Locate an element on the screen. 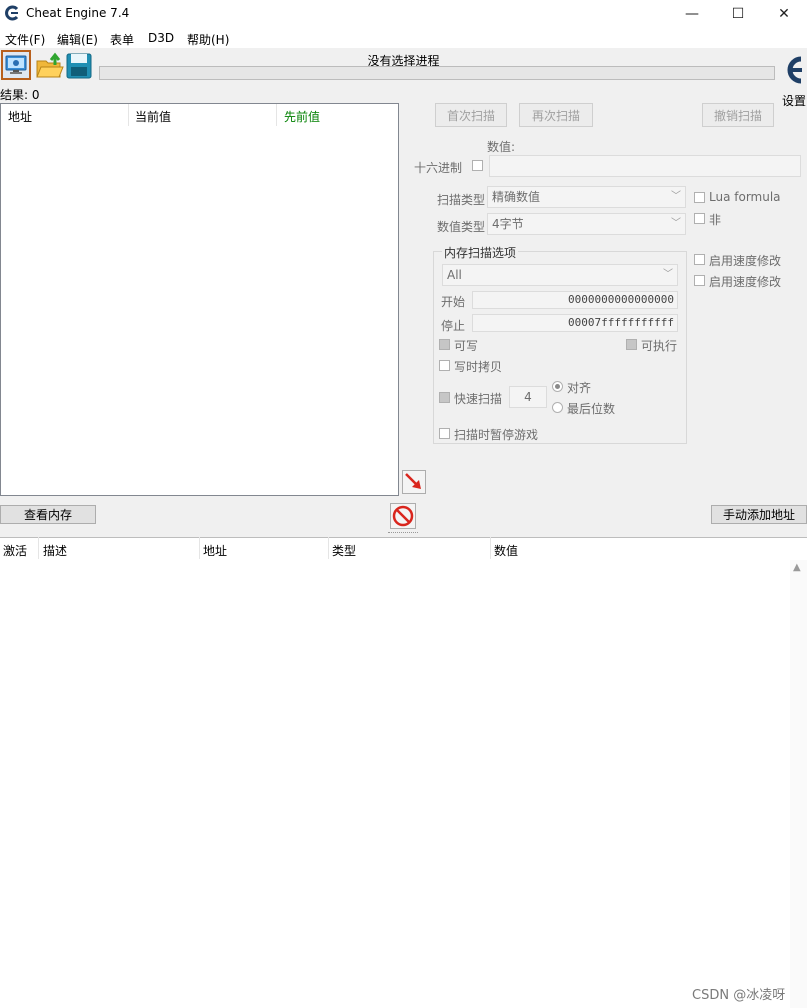  stop-address-value: 00007fffffffffff is located at coordinates (621, 322).